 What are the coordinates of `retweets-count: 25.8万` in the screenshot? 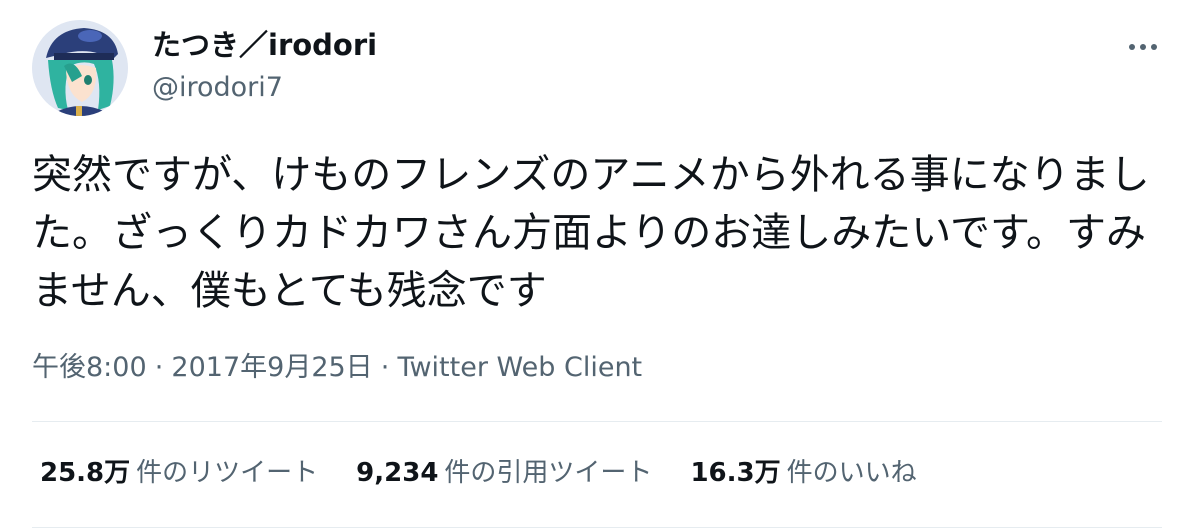 It's located at (85, 473).